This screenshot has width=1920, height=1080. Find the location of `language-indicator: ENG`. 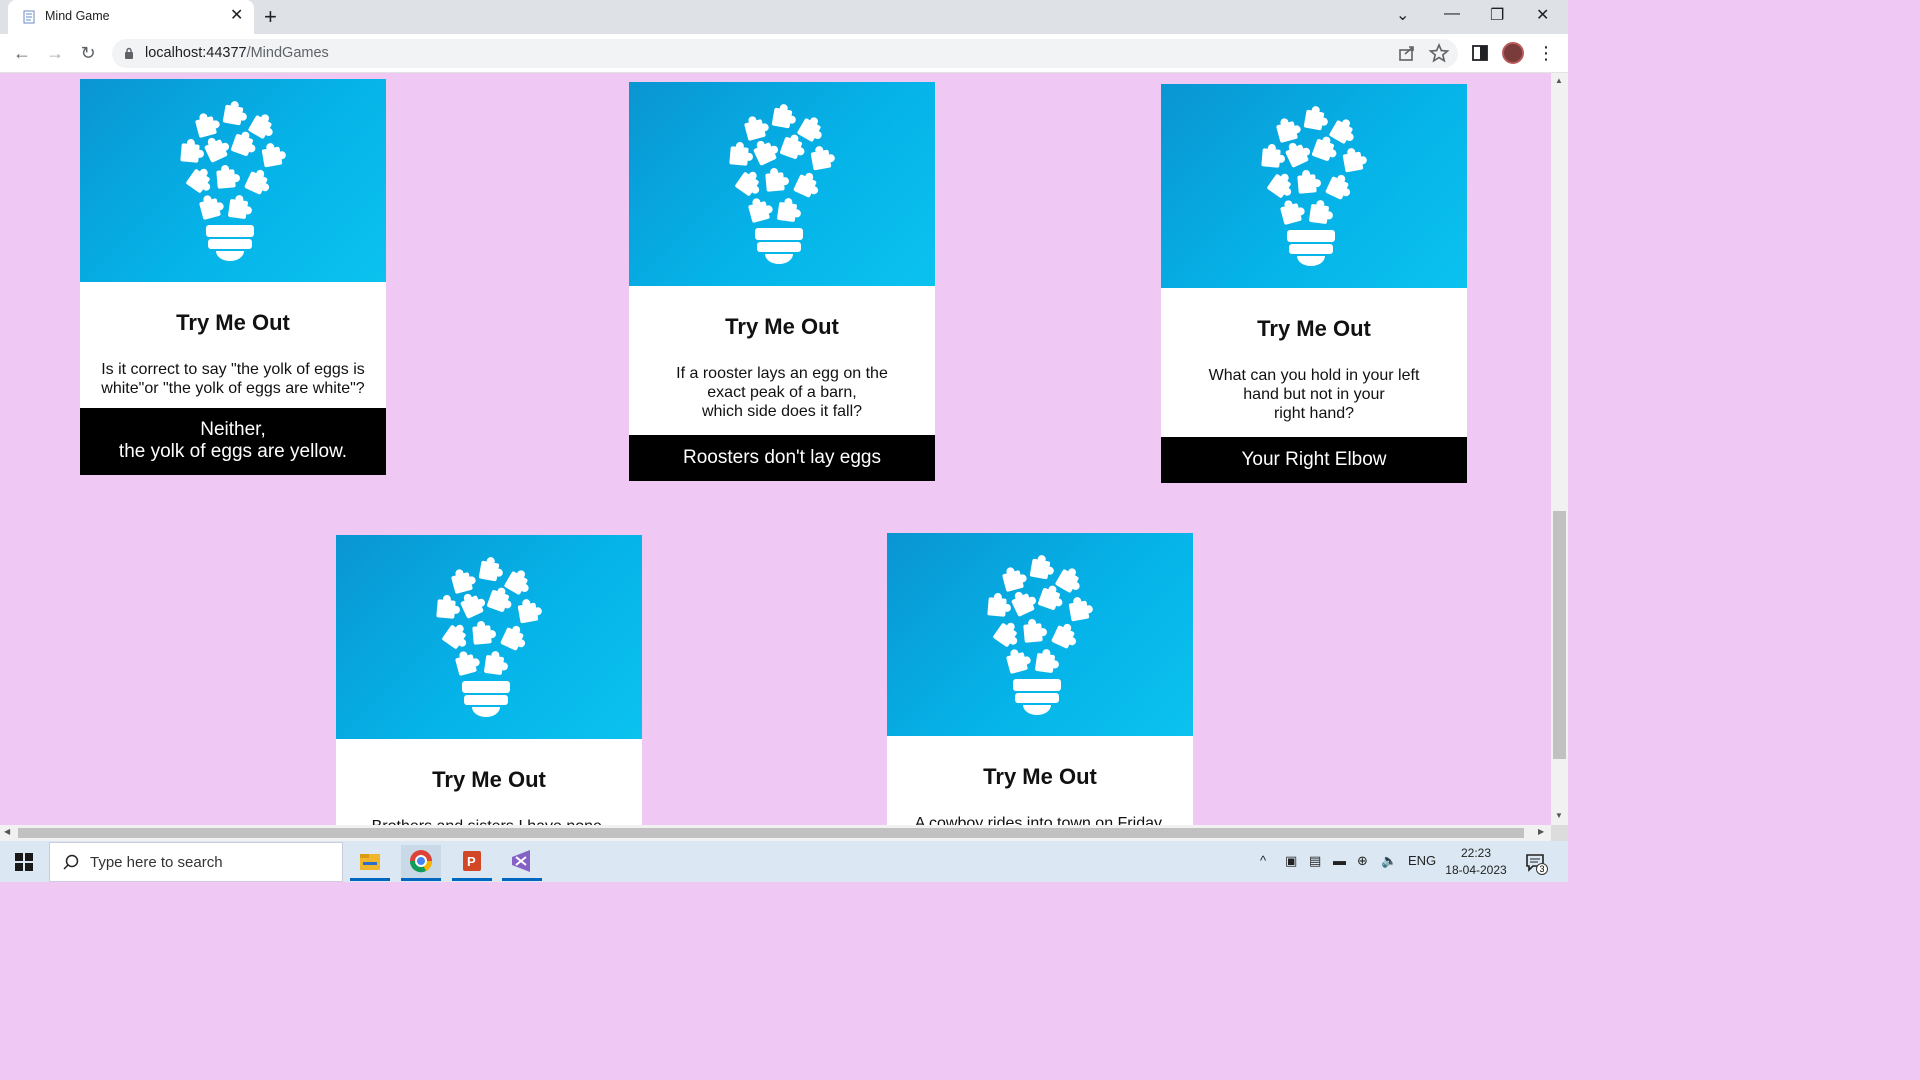

language-indicator: ENG is located at coordinates (1422, 860).